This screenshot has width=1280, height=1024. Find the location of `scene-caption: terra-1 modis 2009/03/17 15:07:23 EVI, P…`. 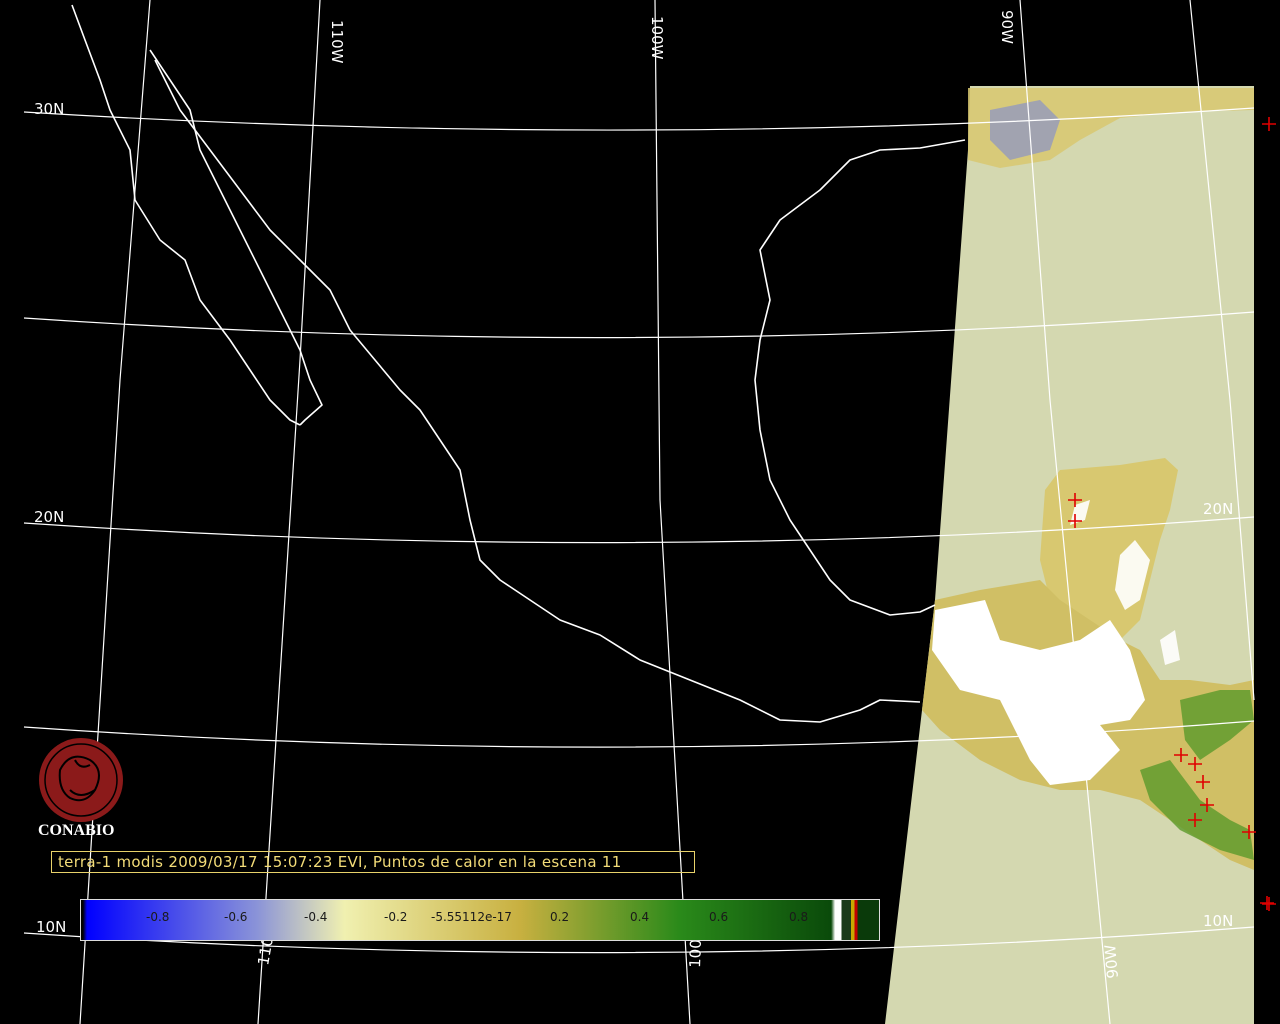

scene-caption: terra-1 modis 2009/03/17 15:07:23 EVI, P… is located at coordinates (340, 862).